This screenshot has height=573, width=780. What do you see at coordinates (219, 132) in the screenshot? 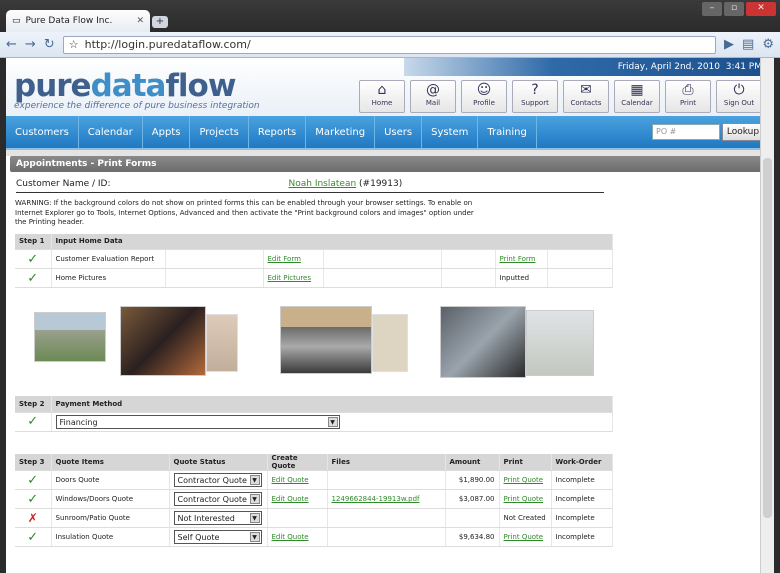
I see `menu-item-projects: Projects` at bounding box center [219, 132].